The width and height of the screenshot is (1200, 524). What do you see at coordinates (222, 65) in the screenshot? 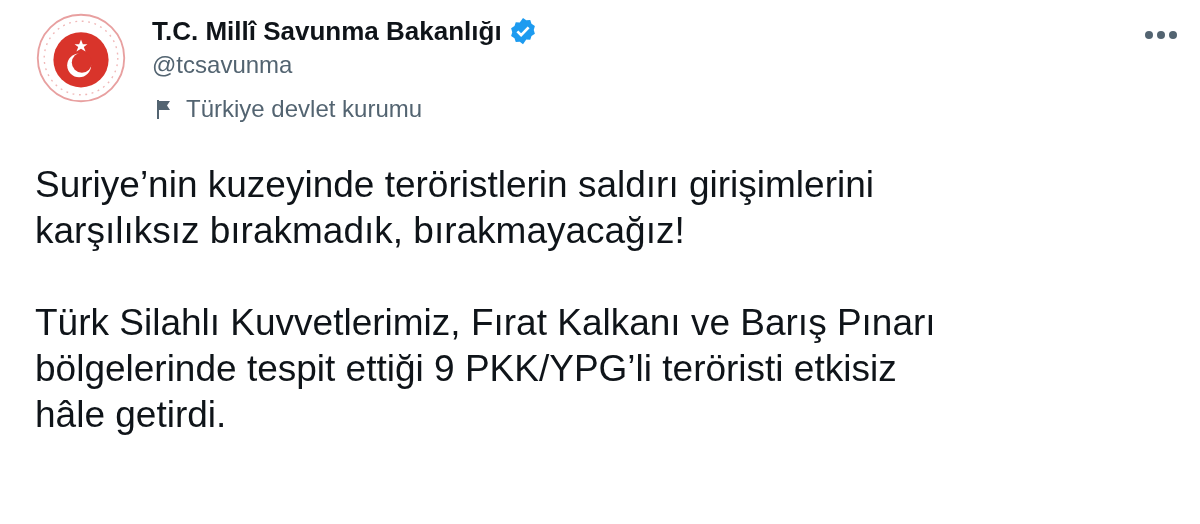
I see `account-handle: @tcsavunma` at bounding box center [222, 65].